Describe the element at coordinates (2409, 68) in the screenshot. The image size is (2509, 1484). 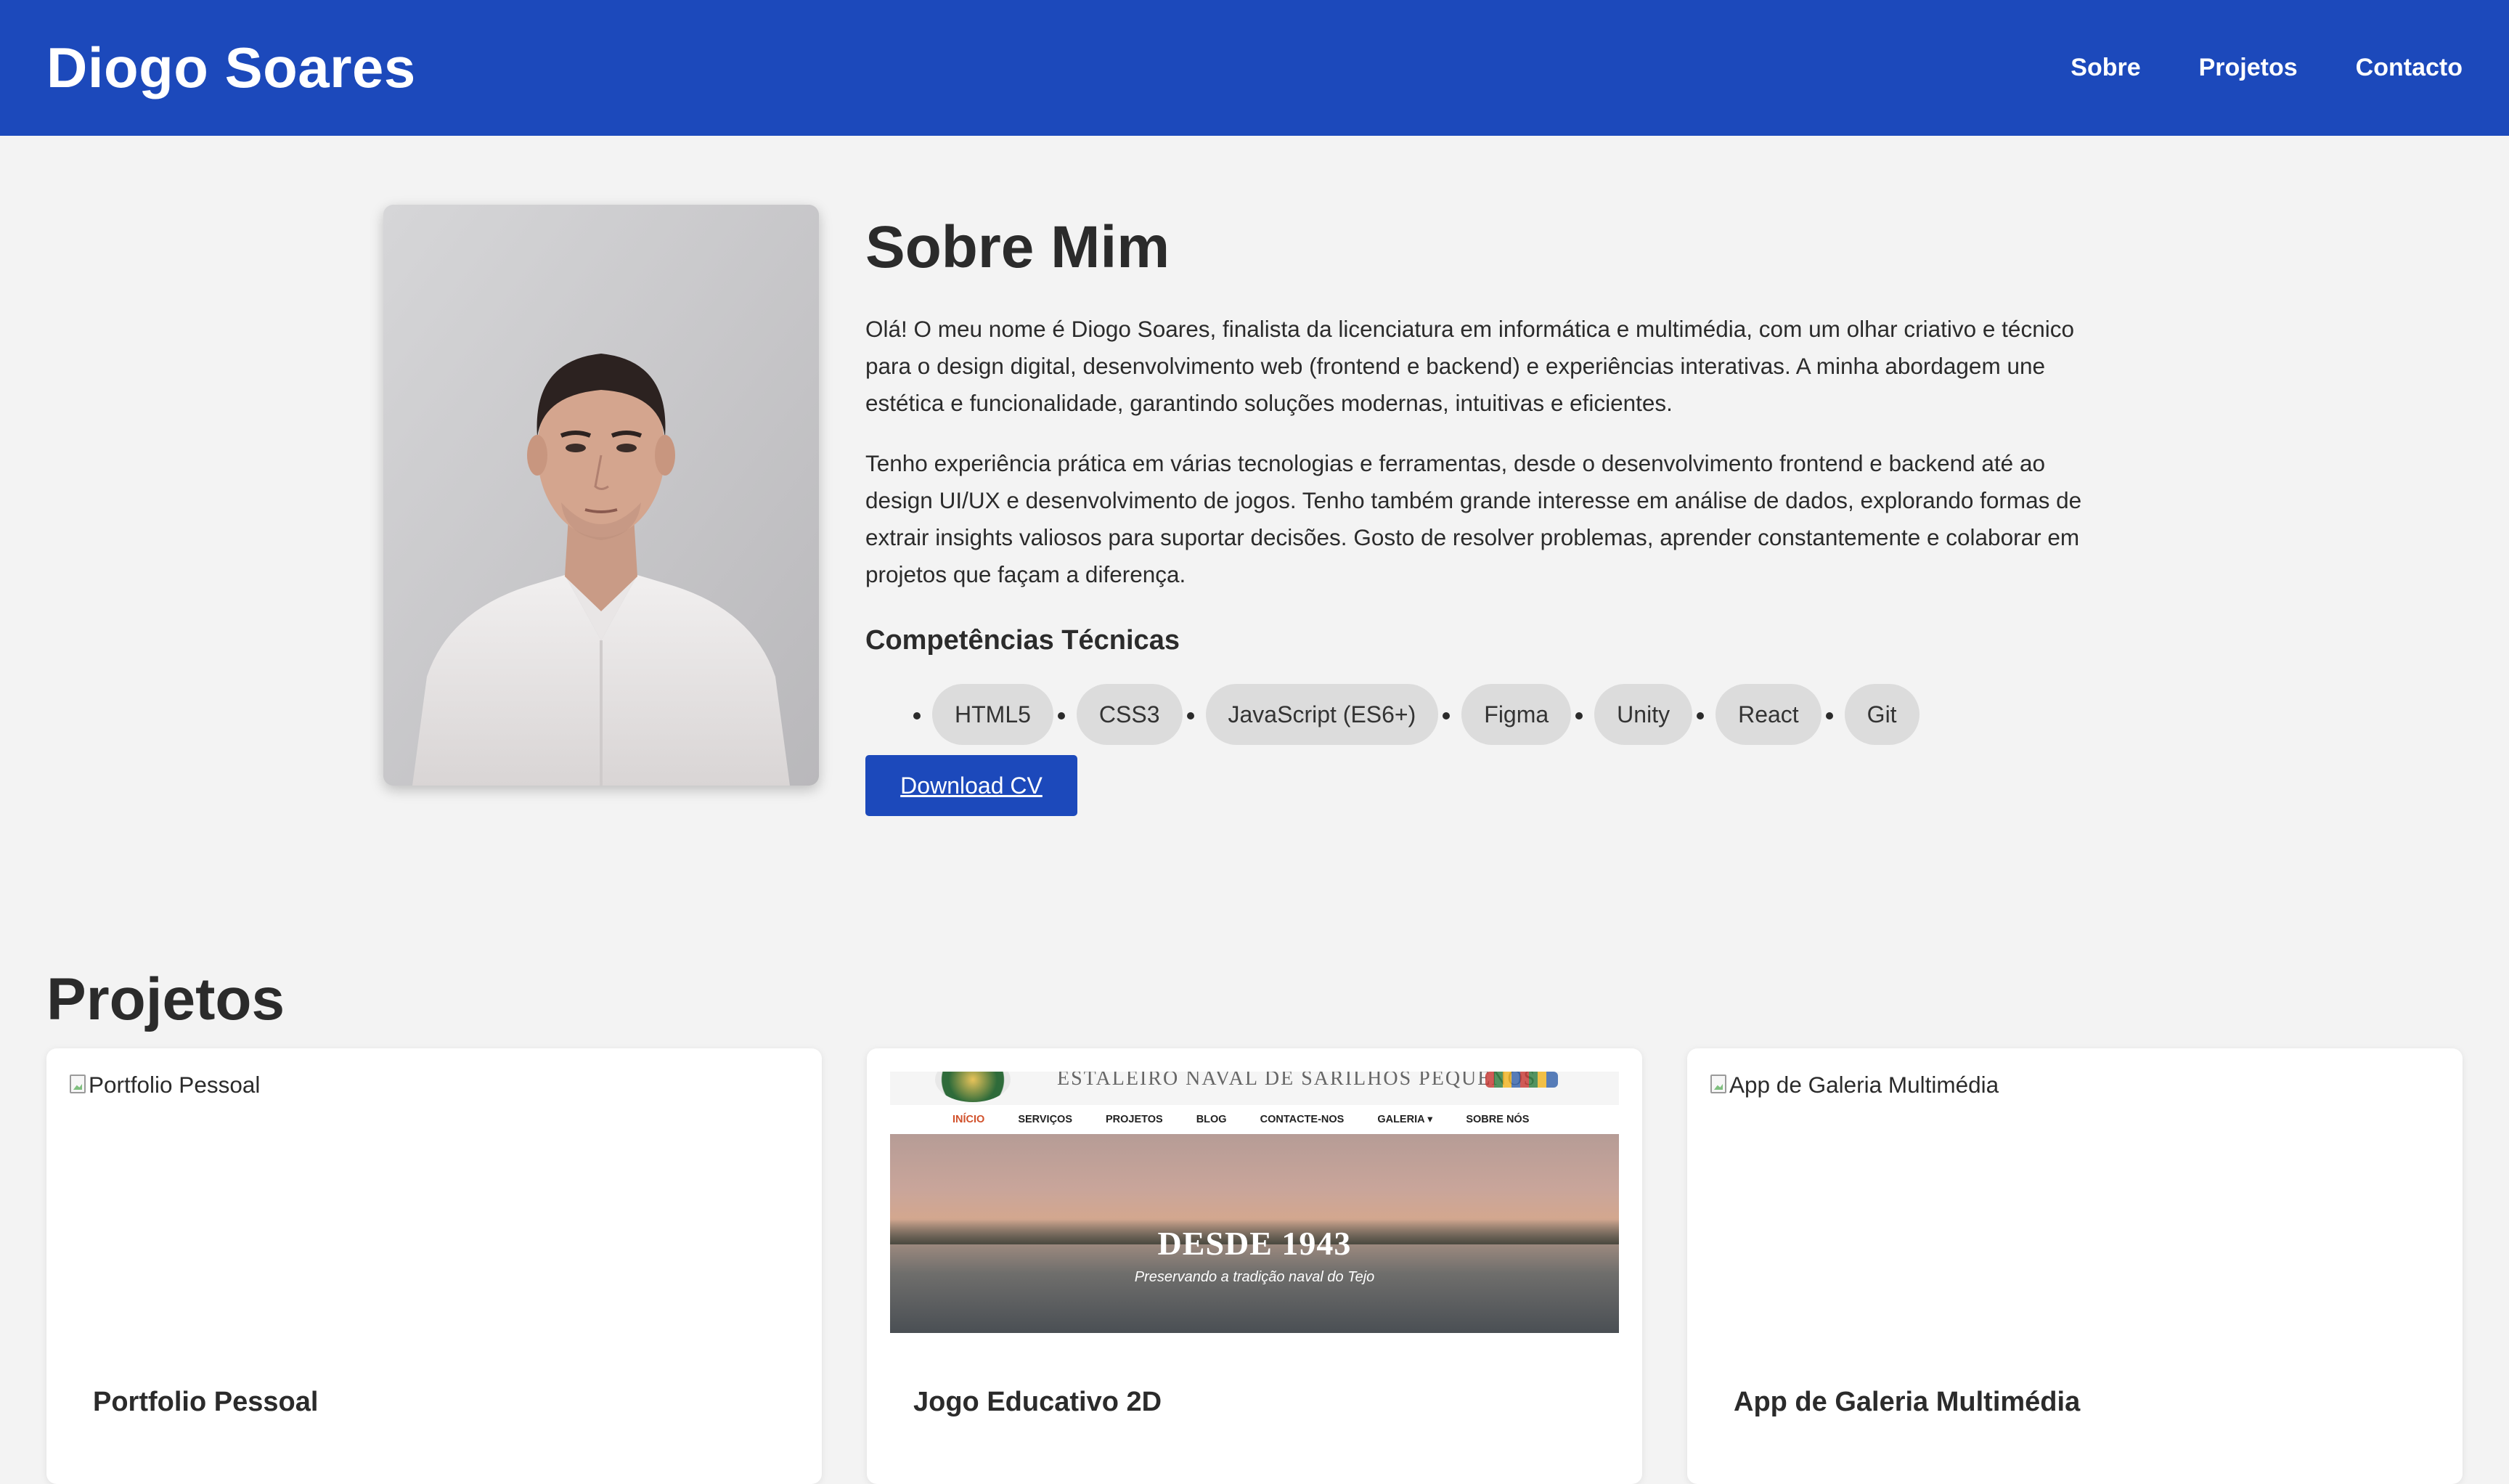
I see `nav-link-contacto: Contacto` at that location.